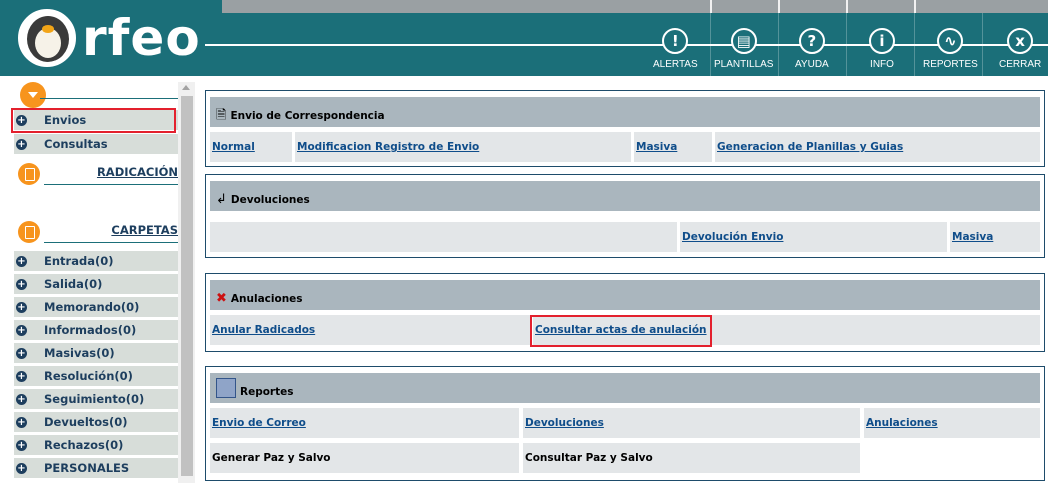 This screenshot has width=1048, height=483. Describe the element at coordinates (691, 423) in the screenshot. I see `cell: Devoluciones` at that location.